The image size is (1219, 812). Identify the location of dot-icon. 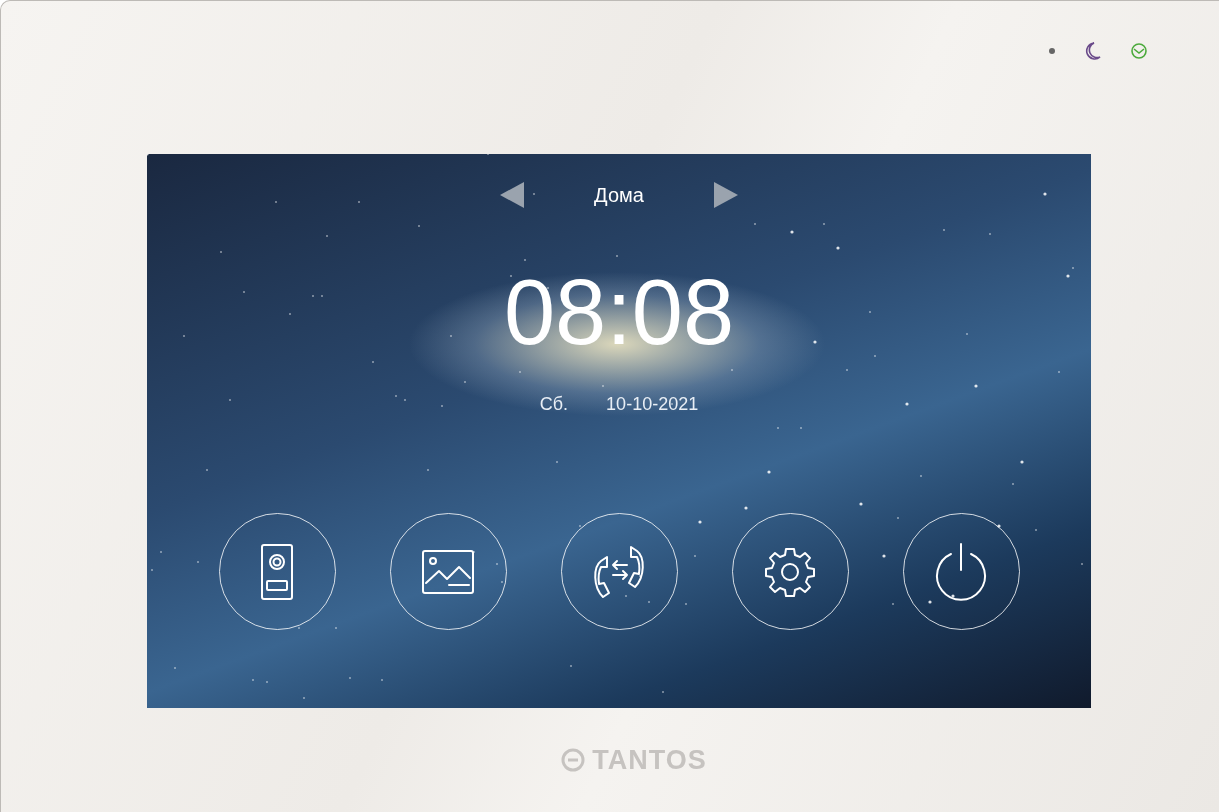
(1052, 51).